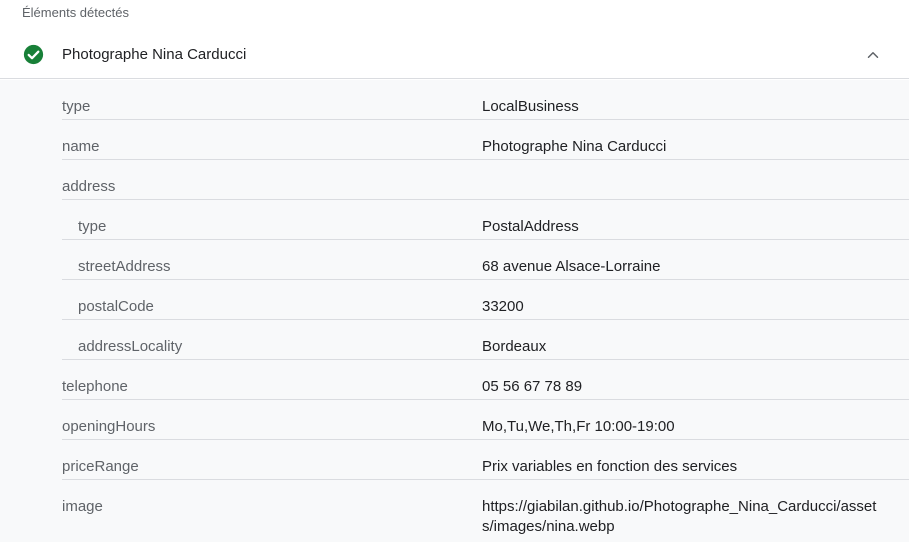 The width and height of the screenshot is (909, 542). What do you see at coordinates (95, 386) in the screenshot?
I see `property-key: telephone` at bounding box center [95, 386].